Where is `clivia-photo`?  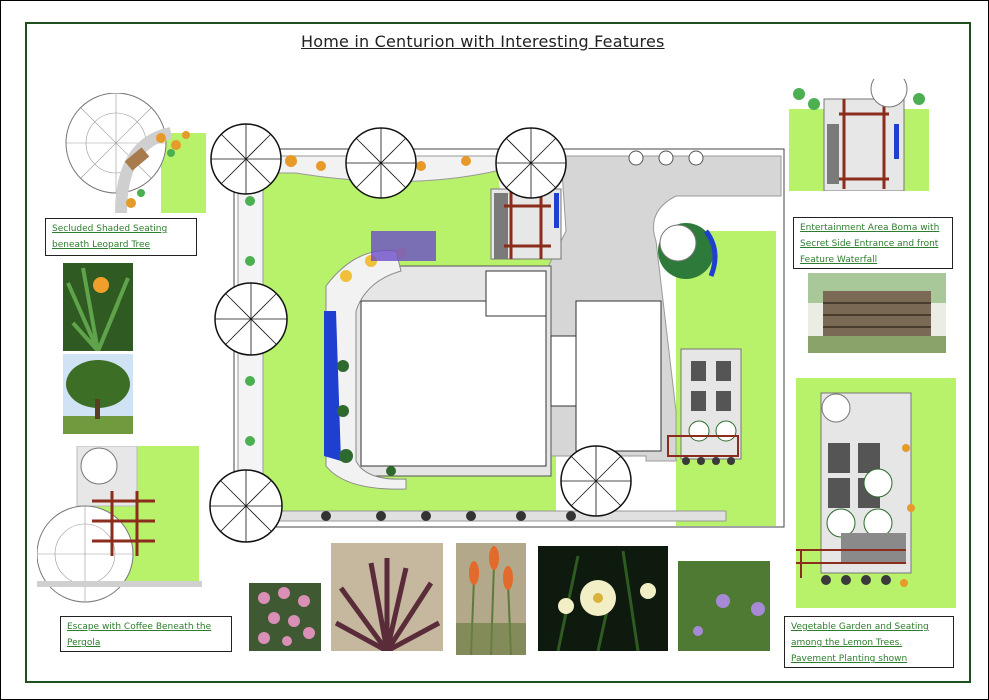
clivia-photo is located at coordinates (98, 307).